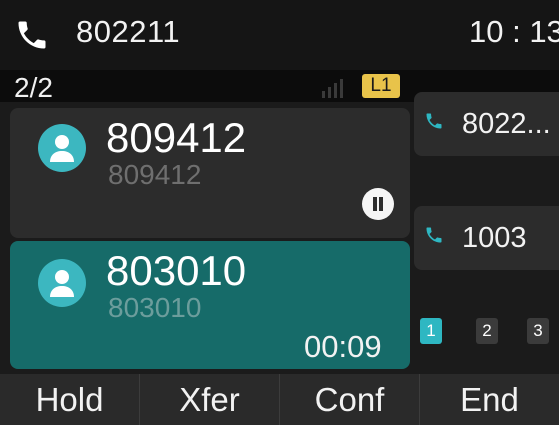 Image resolution: width=559 pixels, height=425 pixels. I want to click on caller-name: 809412, so click(176, 137).